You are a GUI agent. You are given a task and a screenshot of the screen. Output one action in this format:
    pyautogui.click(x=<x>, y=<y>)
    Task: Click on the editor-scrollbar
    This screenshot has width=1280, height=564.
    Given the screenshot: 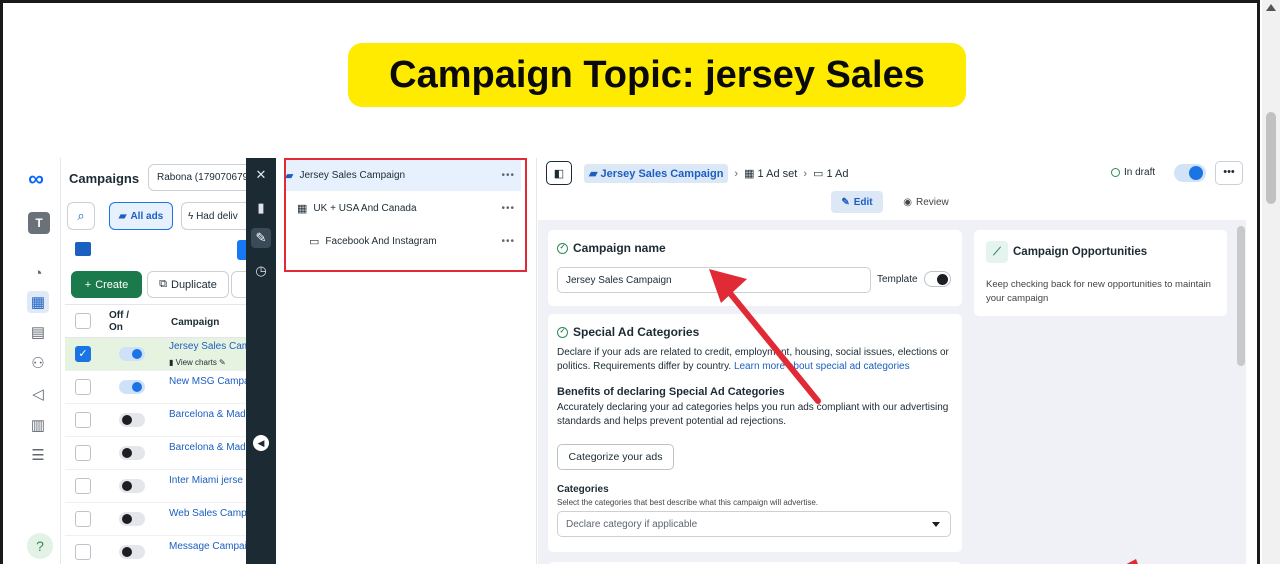 What is the action you would take?
    pyautogui.click(x=1241, y=296)
    